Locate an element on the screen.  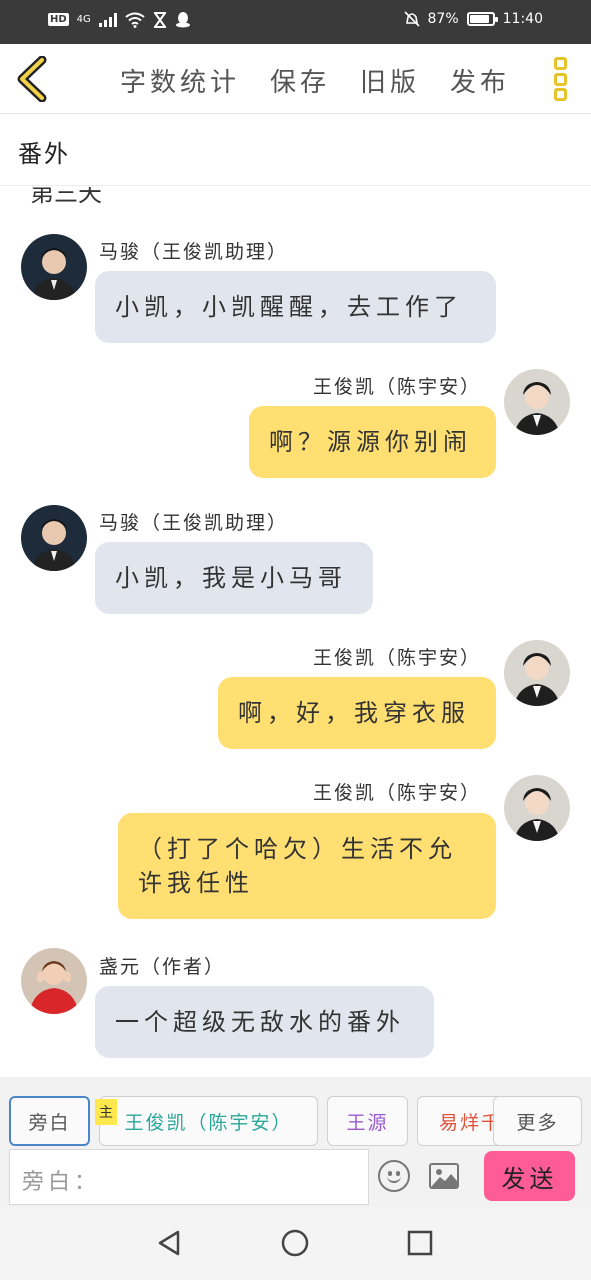
chevron-left-icon is located at coordinates (32, 79).